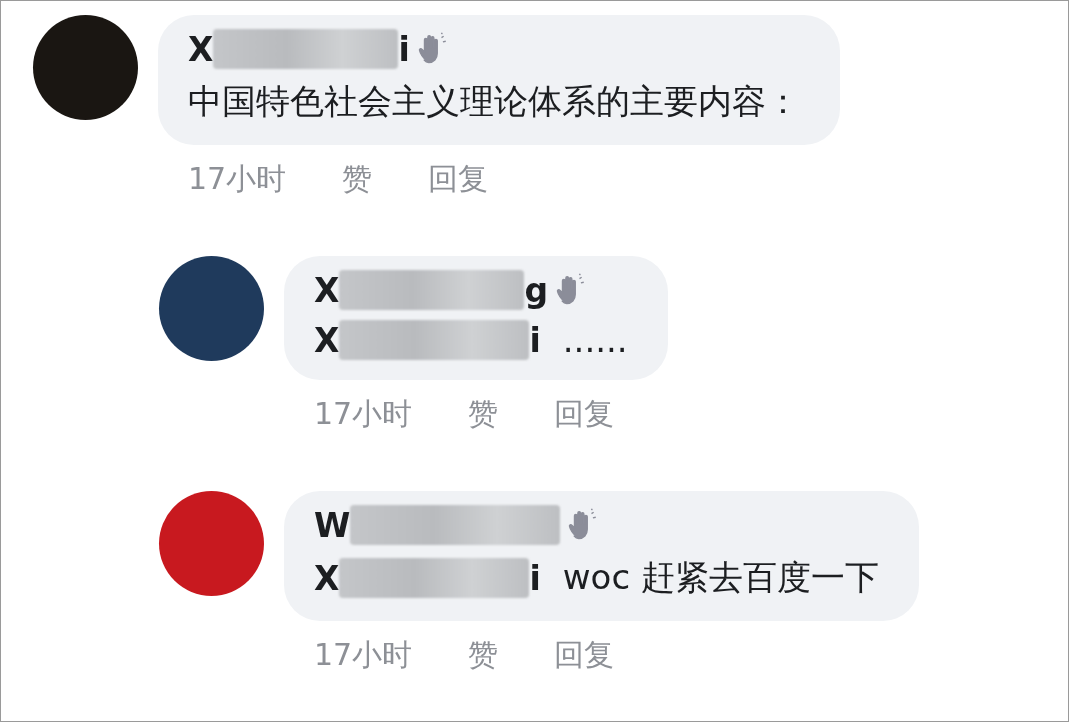  I want to click on comment-text: woc 赶紧去百度一下, so click(720, 577).